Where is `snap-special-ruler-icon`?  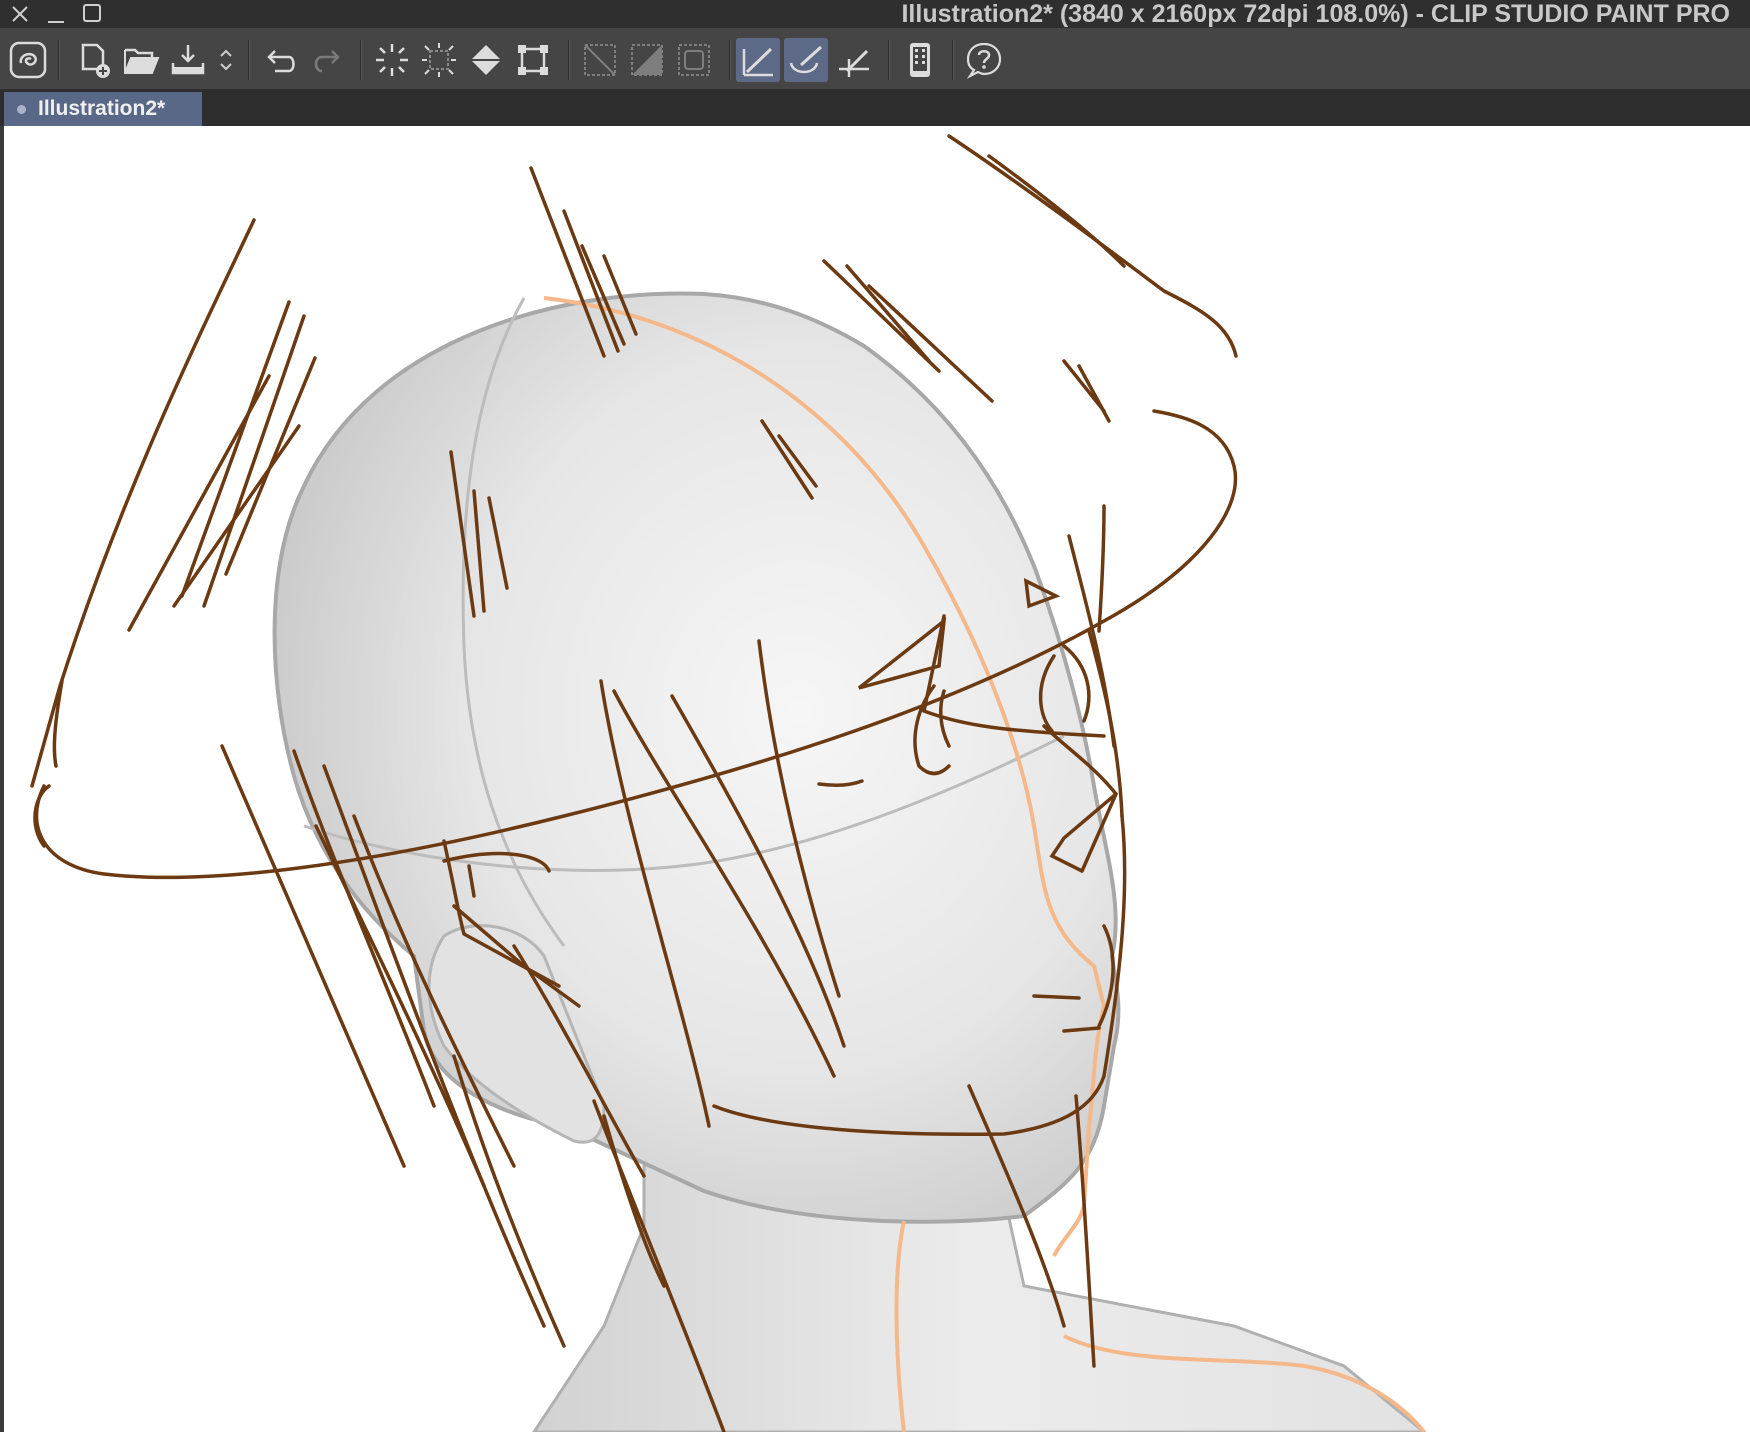 snap-special-ruler-icon is located at coordinates (806, 59).